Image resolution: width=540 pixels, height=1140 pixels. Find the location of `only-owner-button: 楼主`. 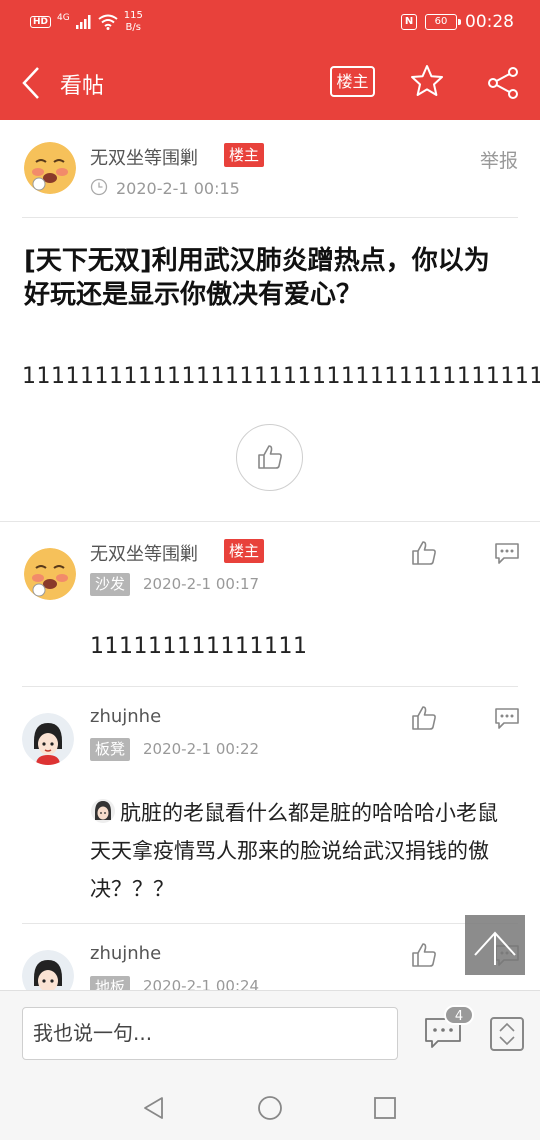

only-owner-button: 楼主 is located at coordinates (352, 81).